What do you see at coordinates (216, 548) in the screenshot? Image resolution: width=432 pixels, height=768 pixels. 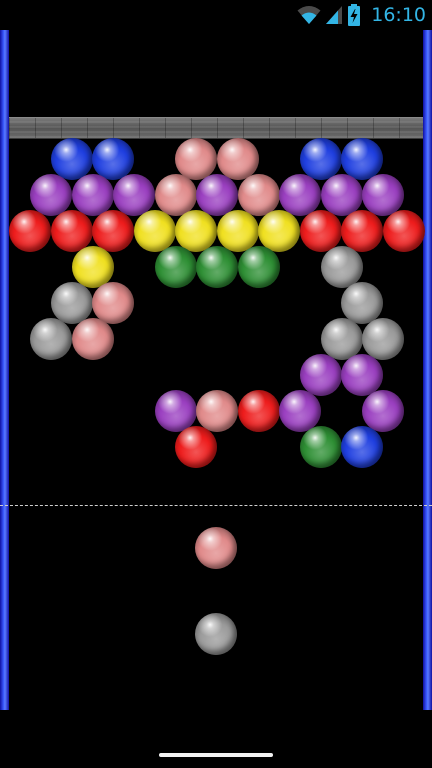 I see `current-shooter-bubble` at bounding box center [216, 548].